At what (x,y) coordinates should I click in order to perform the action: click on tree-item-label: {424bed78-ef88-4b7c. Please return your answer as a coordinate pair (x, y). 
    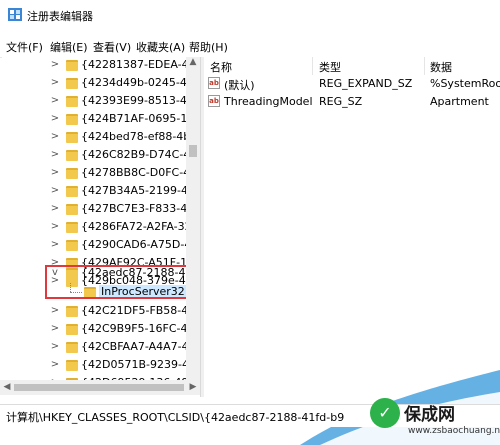
    Looking at the image, I should click on (140, 136).